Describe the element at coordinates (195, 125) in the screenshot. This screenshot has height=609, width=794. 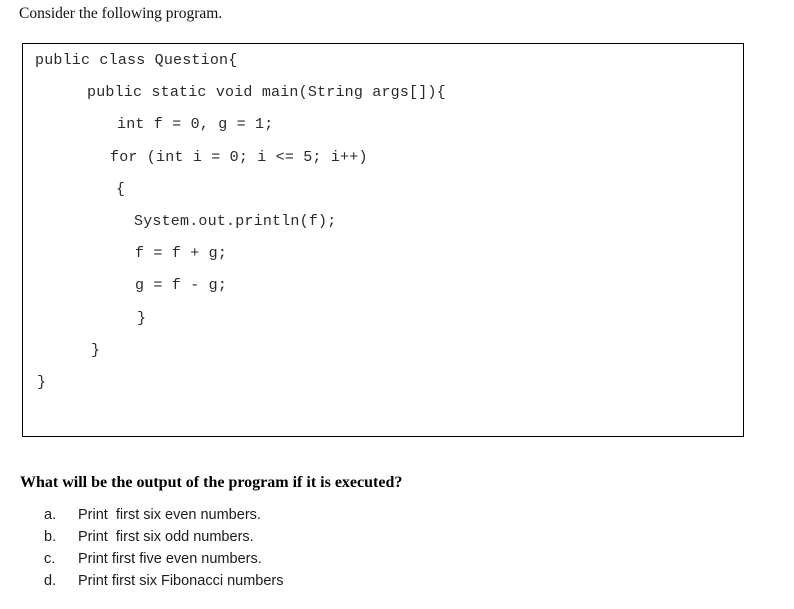
I see `code-line: int f = 0, g = 1;` at that location.